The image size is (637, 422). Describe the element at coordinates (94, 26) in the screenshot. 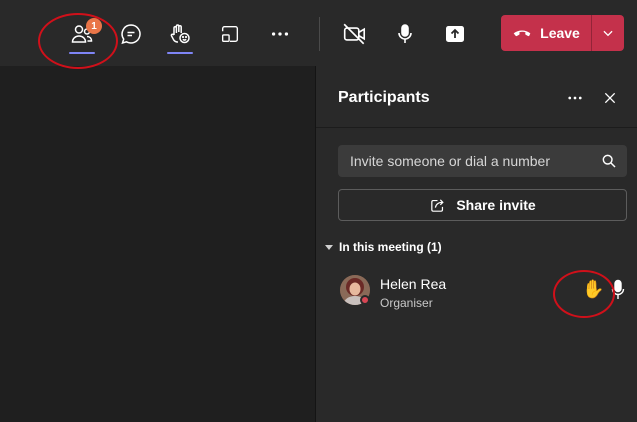

I see `participants-count-badge: 1` at that location.